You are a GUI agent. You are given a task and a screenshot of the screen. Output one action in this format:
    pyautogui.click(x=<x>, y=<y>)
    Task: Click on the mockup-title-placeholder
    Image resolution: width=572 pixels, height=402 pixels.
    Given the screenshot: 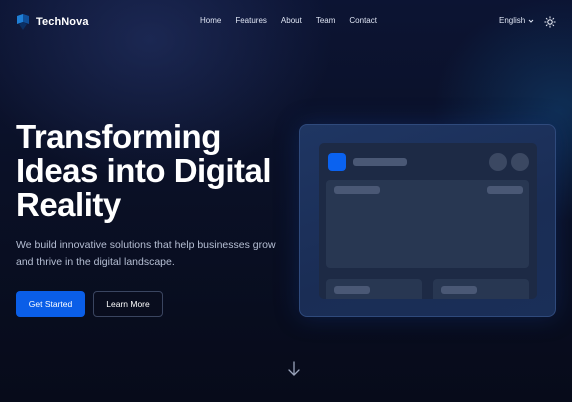 What is the action you would take?
    pyautogui.click(x=380, y=162)
    